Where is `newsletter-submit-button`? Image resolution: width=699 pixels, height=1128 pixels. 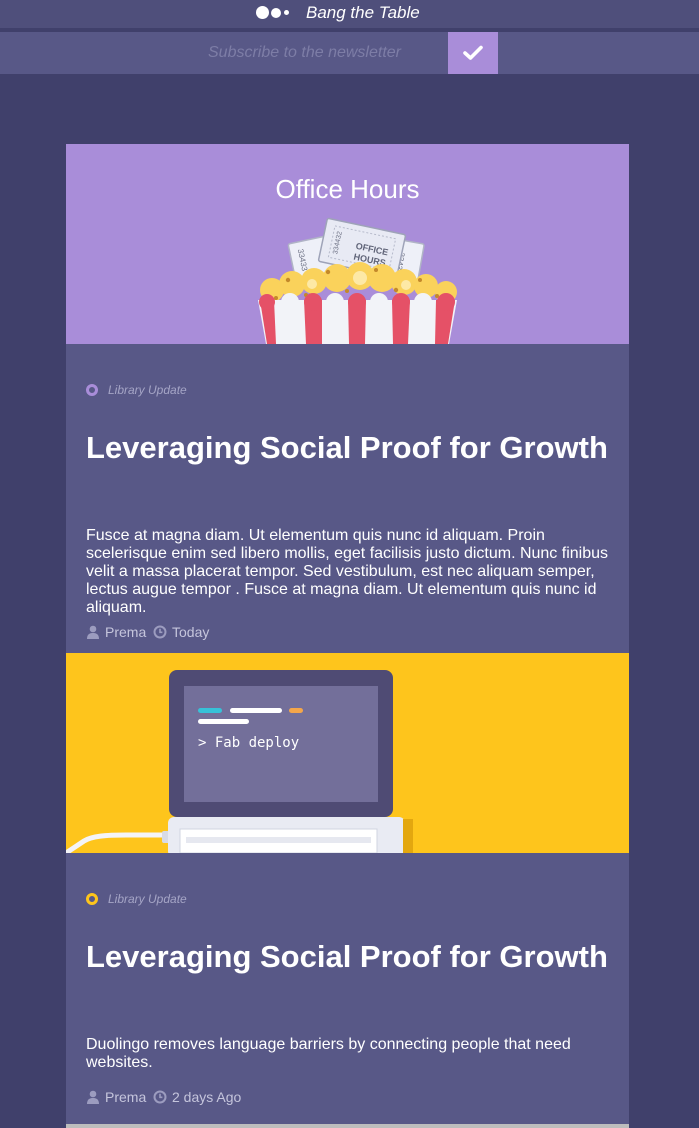
newsletter-submit-button is located at coordinates (473, 53).